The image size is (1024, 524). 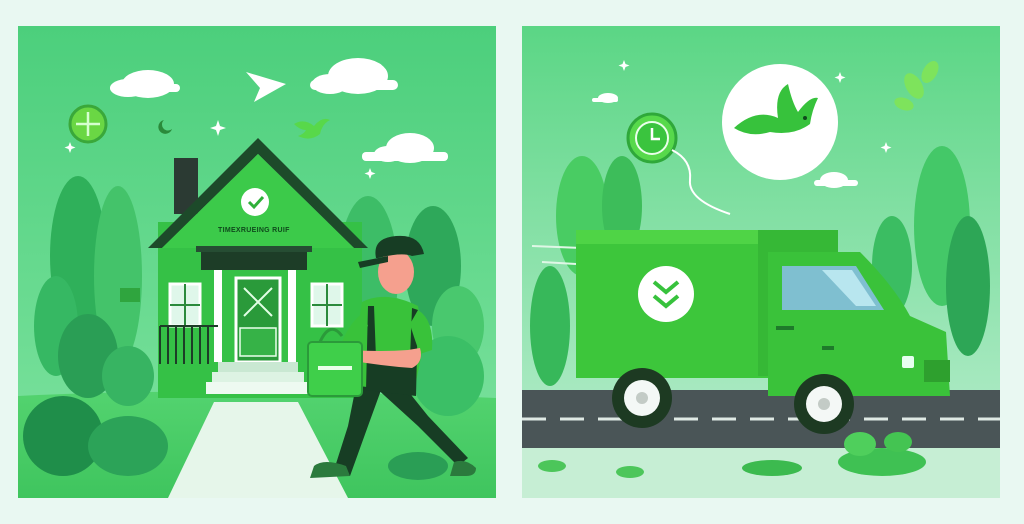 I want to click on check-circle-icon, so click(x=88, y=124).